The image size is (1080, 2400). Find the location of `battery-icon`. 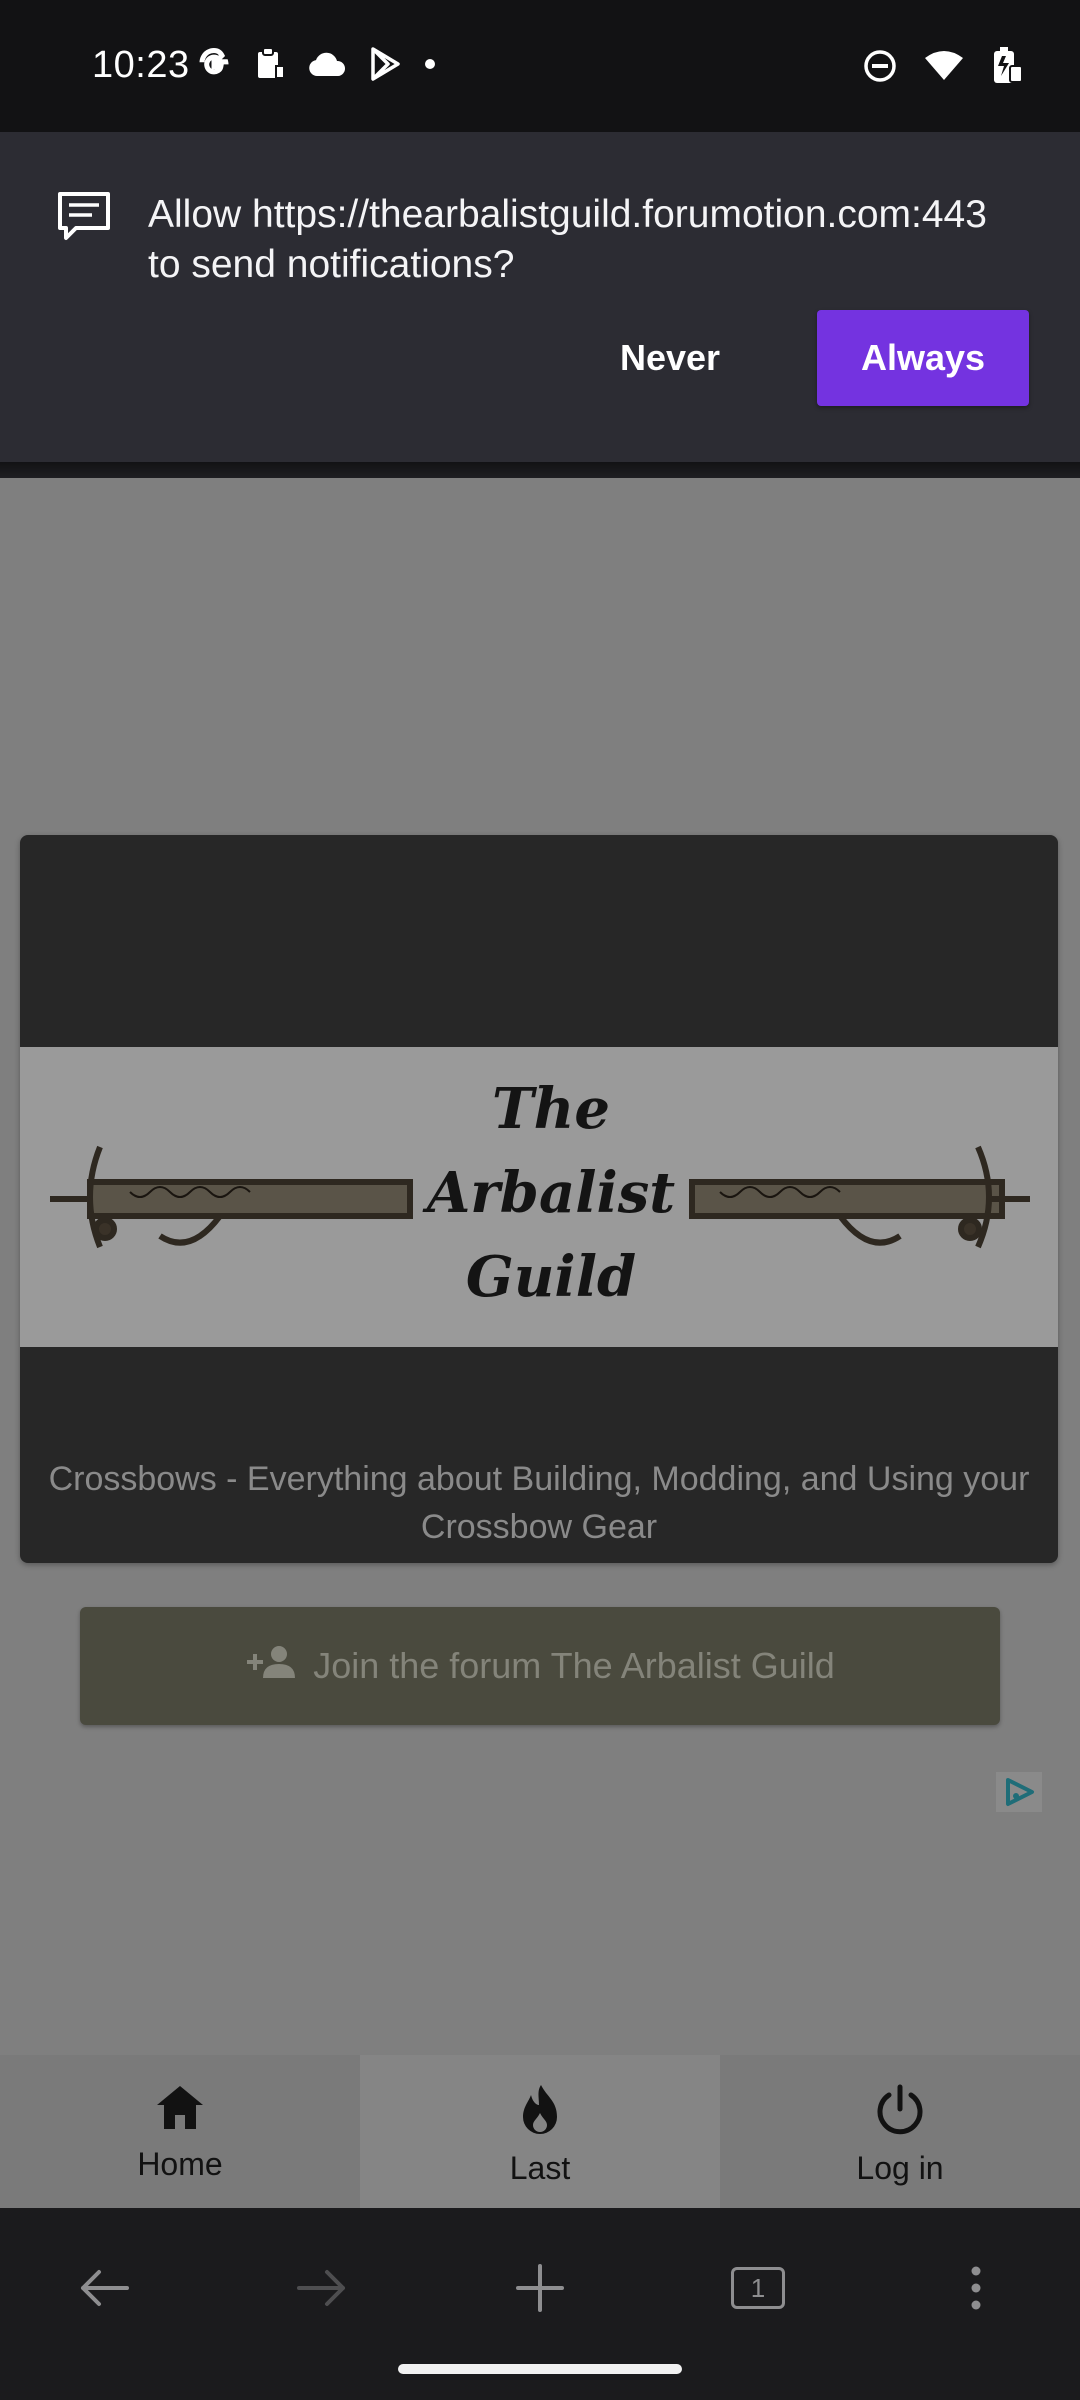

battery-icon is located at coordinates (1007, 66).